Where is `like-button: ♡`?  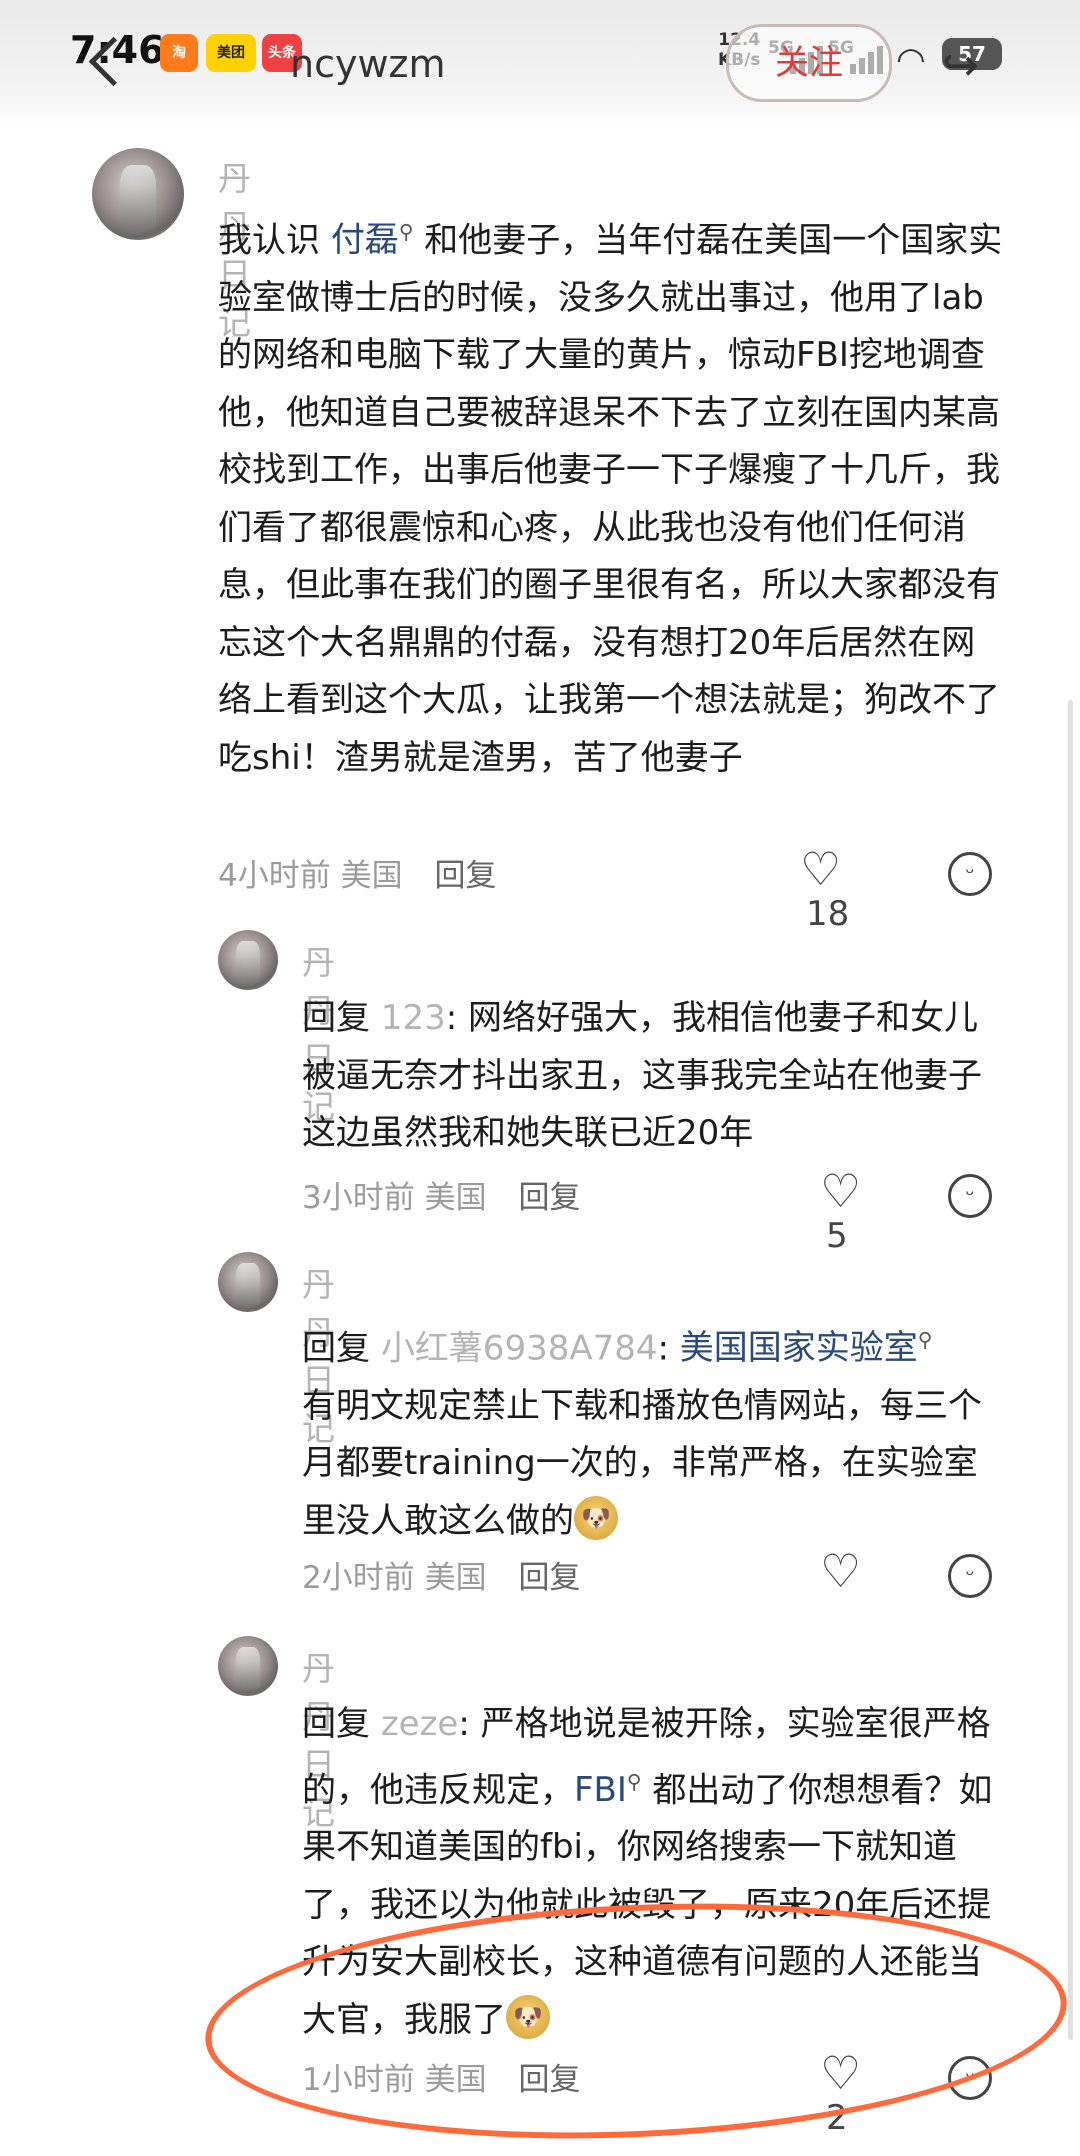 like-button: ♡ is located at coordinates (843, 1571).